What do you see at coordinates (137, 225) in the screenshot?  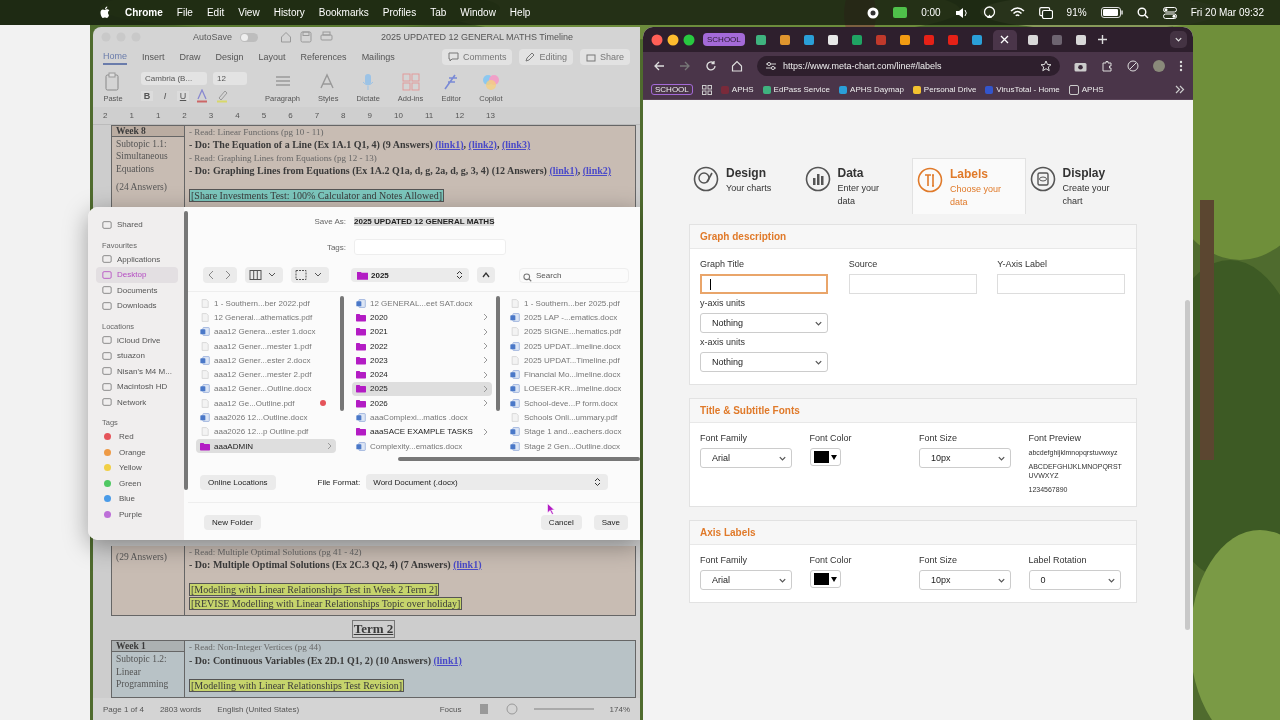 I see `sidebar-item: Shared` at bounding box center [137, 225].